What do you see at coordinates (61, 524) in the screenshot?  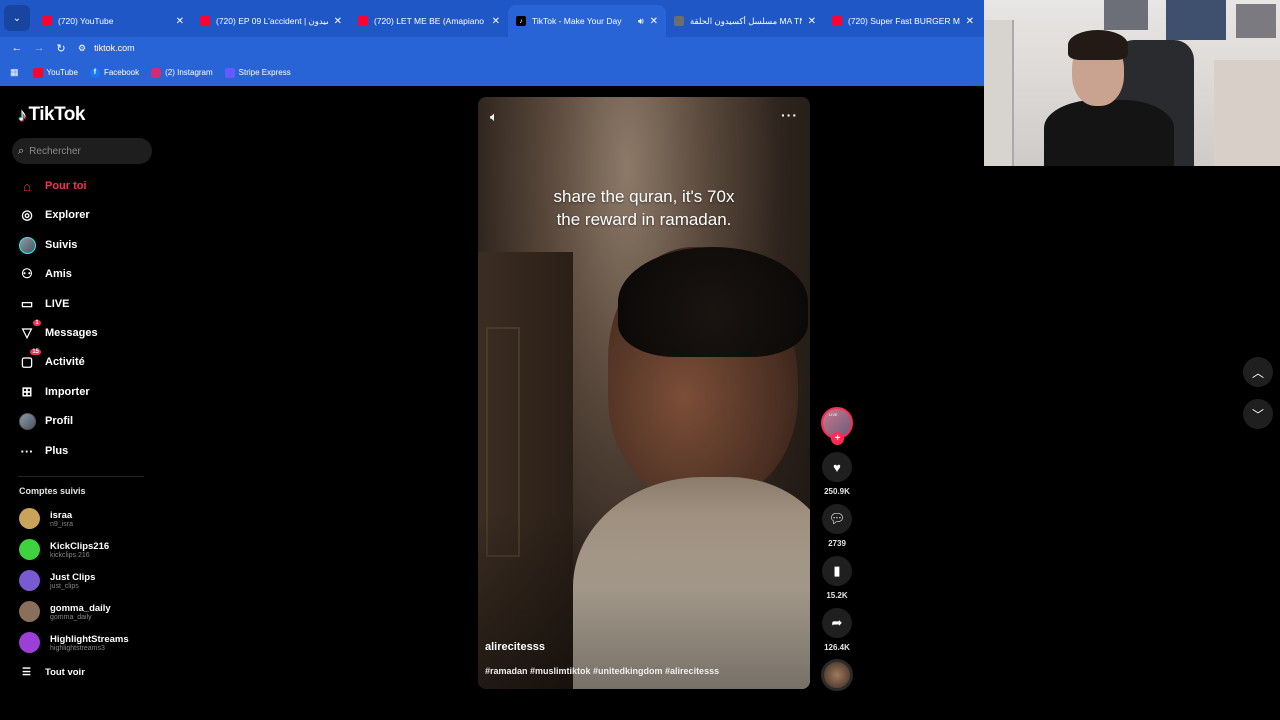 I see `account-handle: n9_isra` at bounding box center [61, 524].